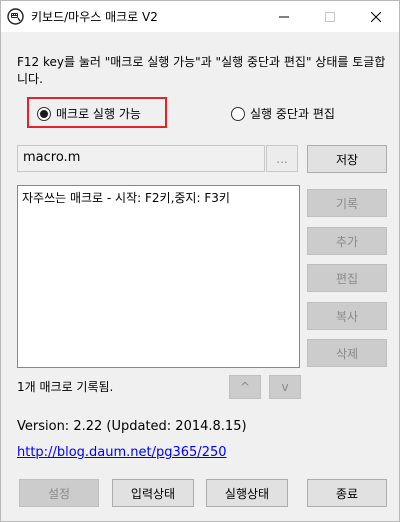  Describe the element at coordinates (132, 426) in the screenshot. I see `version-label: Version: 2.22 (Updated: 2014.8.15)` at that location.